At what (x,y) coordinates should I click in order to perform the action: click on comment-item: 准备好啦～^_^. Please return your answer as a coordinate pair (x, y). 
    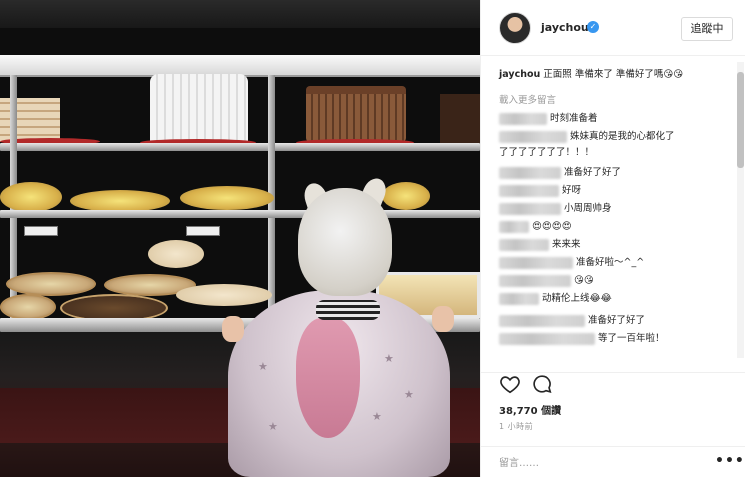
    Looking at the image, I should click on (614, 263).